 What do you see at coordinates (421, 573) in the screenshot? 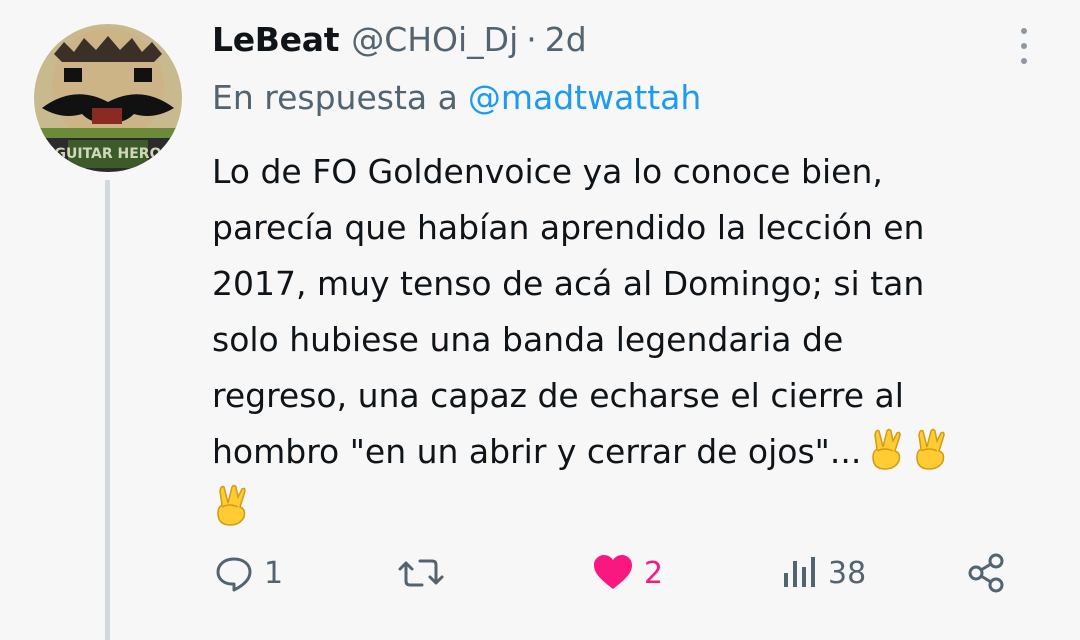
I see `retweet-icon` at bounding box center [421, 573].